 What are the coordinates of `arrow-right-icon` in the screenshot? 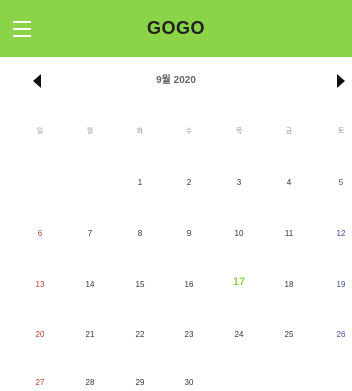 It's located at (341, 81).